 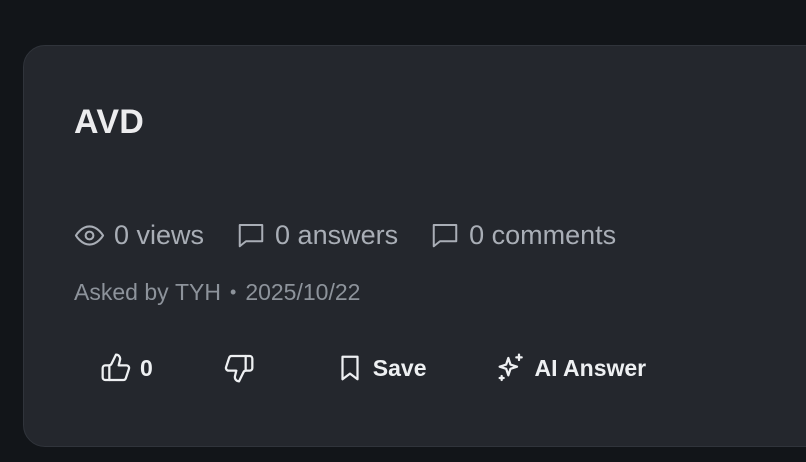 What do you see at coordinates (109, 122) in the screenshot?
I see `question-title: AVD` at bounding box center [109, 122].